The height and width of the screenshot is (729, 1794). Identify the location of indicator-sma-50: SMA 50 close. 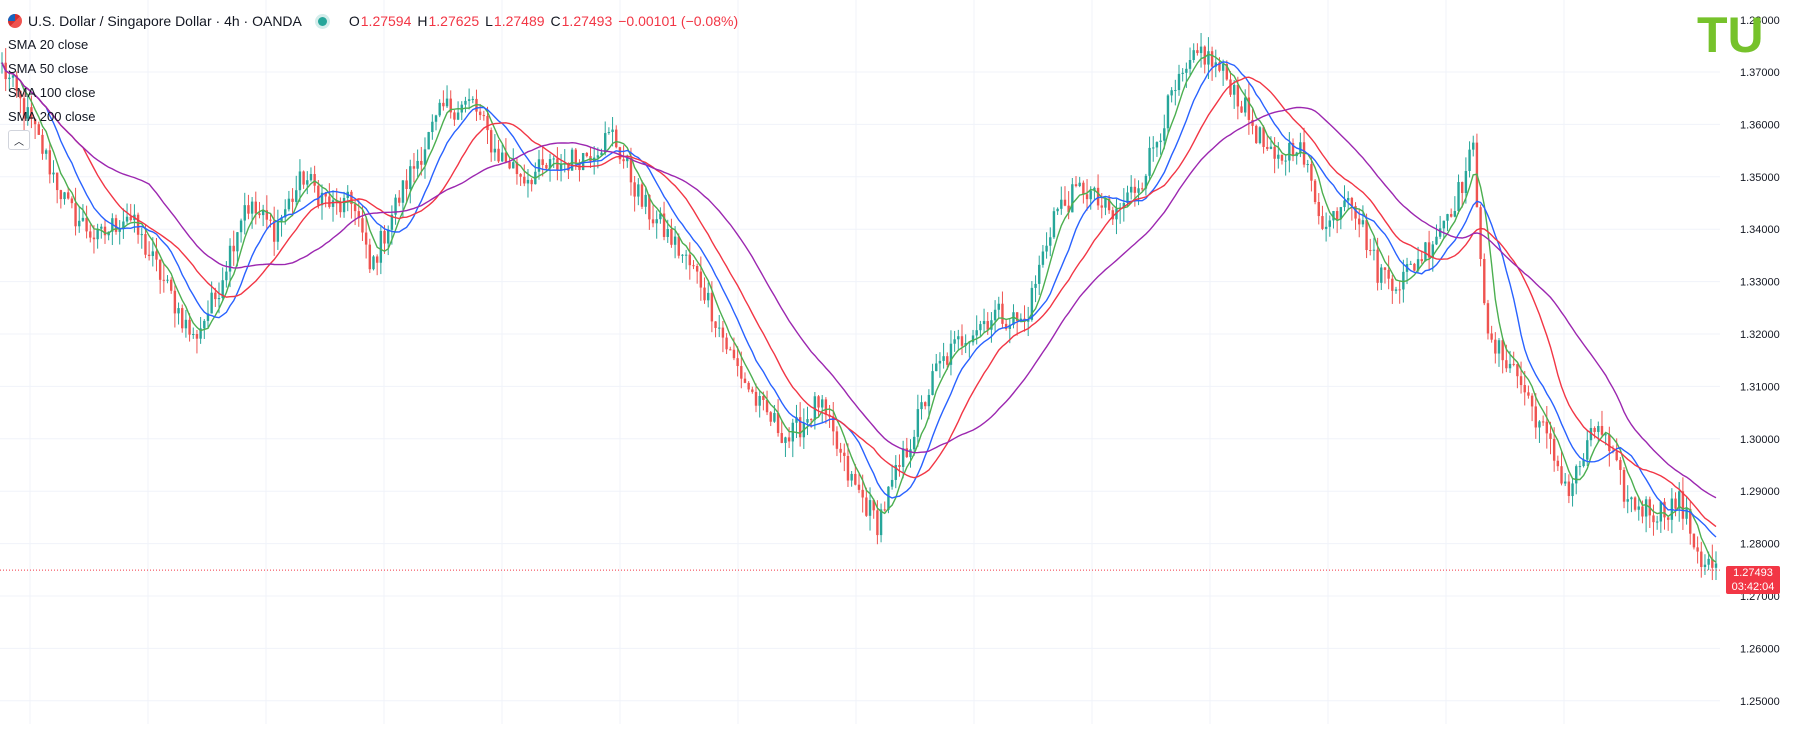
(373, 68).